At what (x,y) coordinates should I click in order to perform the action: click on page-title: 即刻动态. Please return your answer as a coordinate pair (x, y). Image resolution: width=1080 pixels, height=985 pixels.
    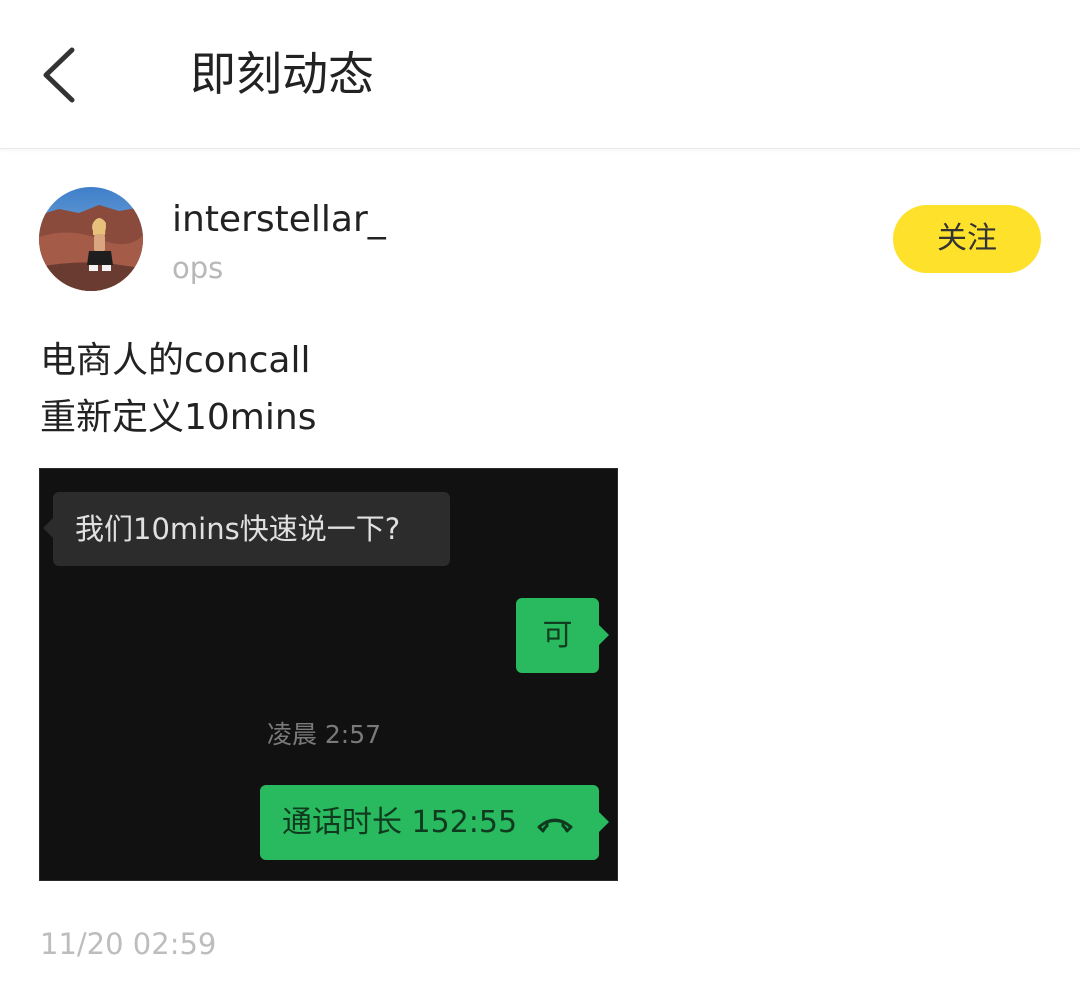
    Looking at the image, I should click on (282, 74).